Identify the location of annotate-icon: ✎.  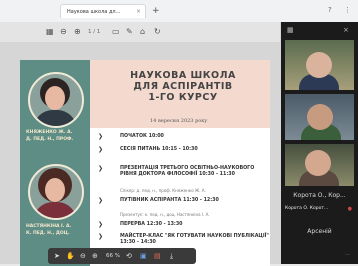
(129, 32).